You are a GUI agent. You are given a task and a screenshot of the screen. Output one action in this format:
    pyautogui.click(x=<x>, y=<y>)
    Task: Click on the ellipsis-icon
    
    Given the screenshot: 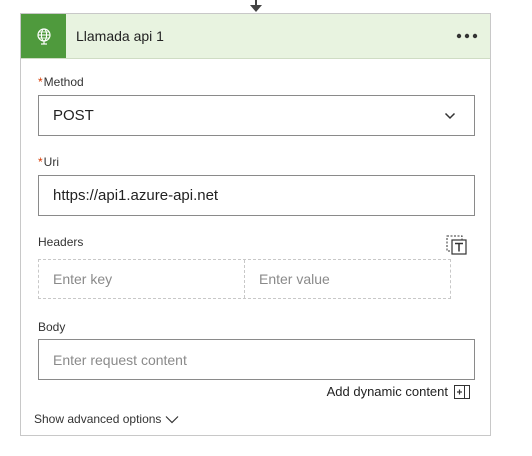 What is the action you would take?
    pyautogui.click(x=467, y=36)
    